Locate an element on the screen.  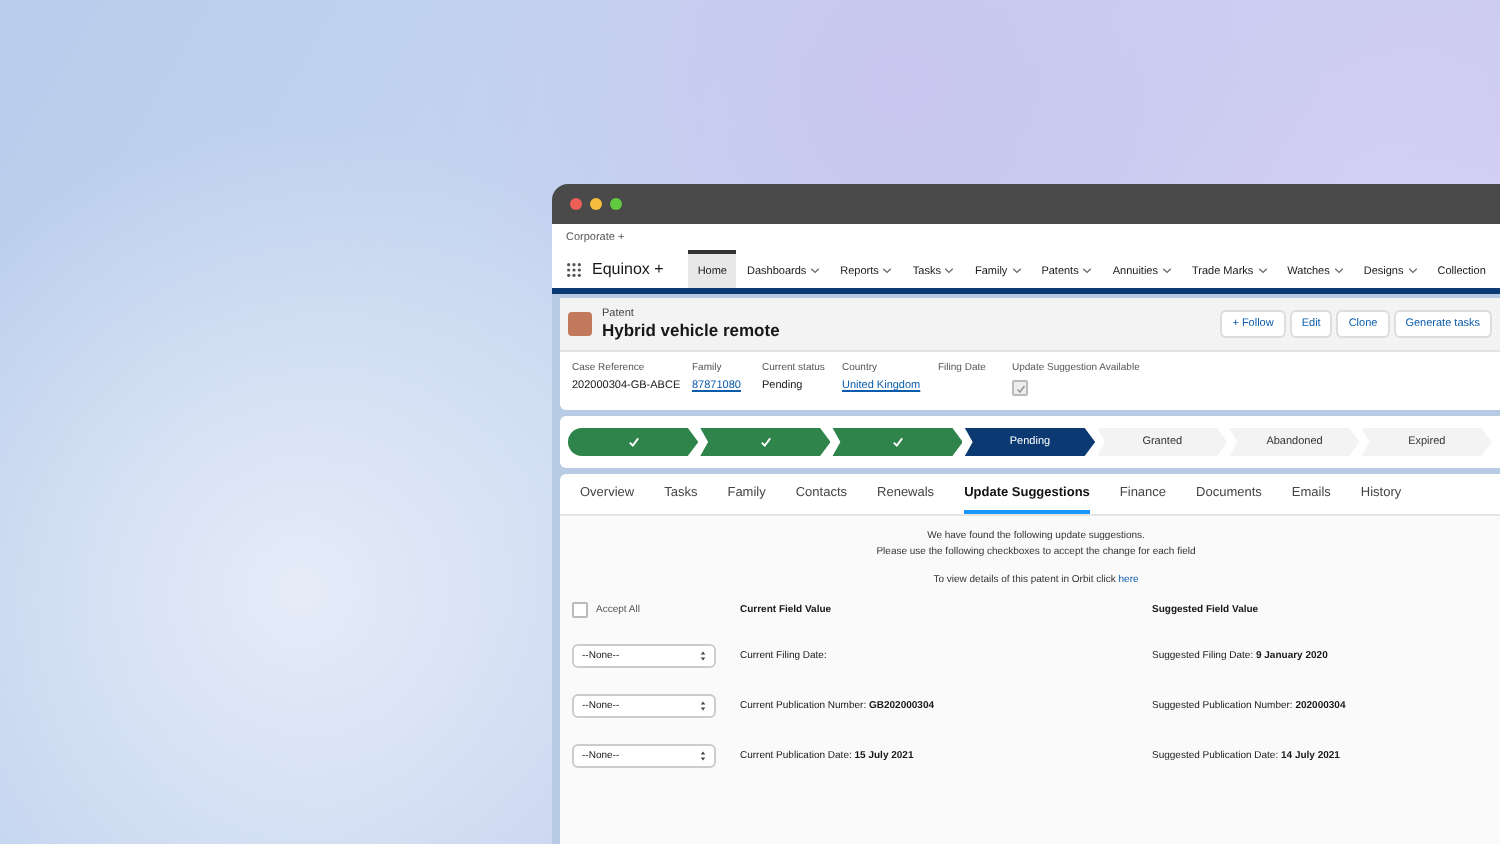
app-launcher-icon is located at coordinates (574, 269).